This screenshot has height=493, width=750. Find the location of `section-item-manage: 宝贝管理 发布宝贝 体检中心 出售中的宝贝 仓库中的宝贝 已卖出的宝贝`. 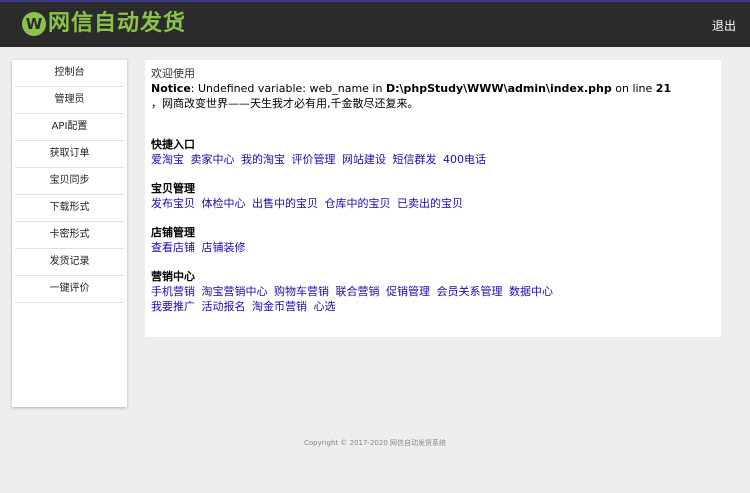

section-item-manage: 宝贝管理 发布宝贝 体检中心 出售中的宝贝 仓库中的宝贝 已卖出的宝贝 is located at coordinates (433, 196).